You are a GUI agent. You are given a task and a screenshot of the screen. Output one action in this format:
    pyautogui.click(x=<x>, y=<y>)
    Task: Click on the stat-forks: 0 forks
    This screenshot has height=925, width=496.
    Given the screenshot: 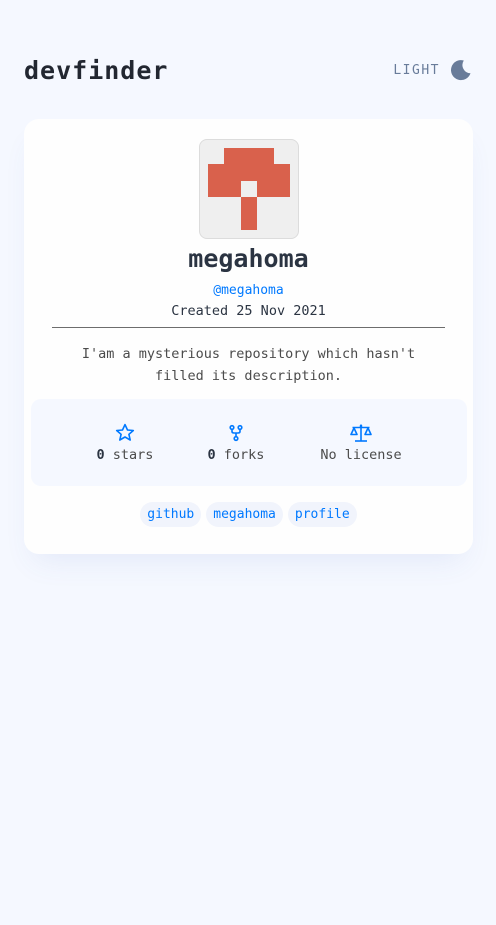 What is the action you would take?
    pyautogui.click(x=236, y=442)
    